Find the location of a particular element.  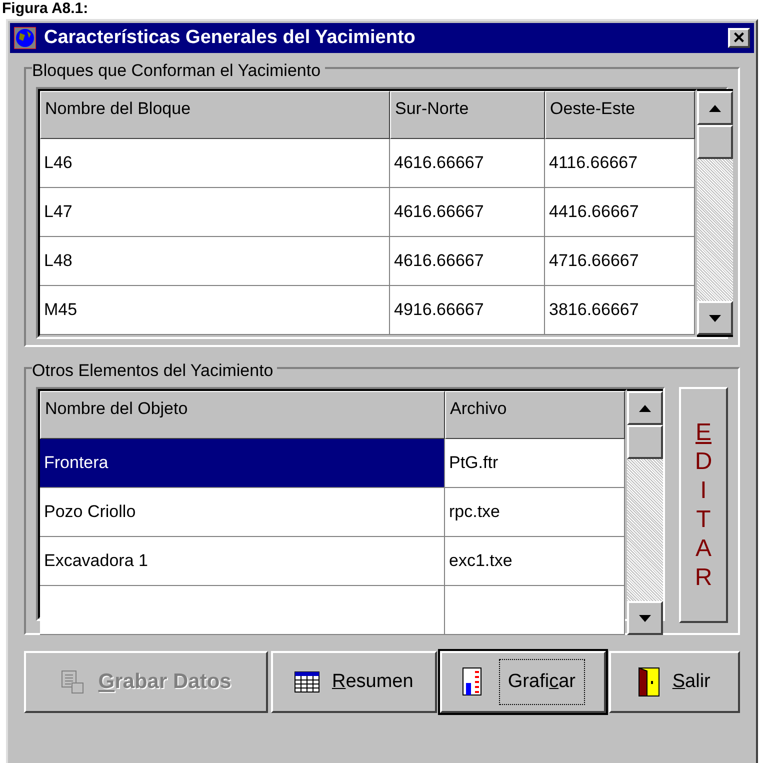

table-cell: rpc.txe is located at coordinates (535, 512).